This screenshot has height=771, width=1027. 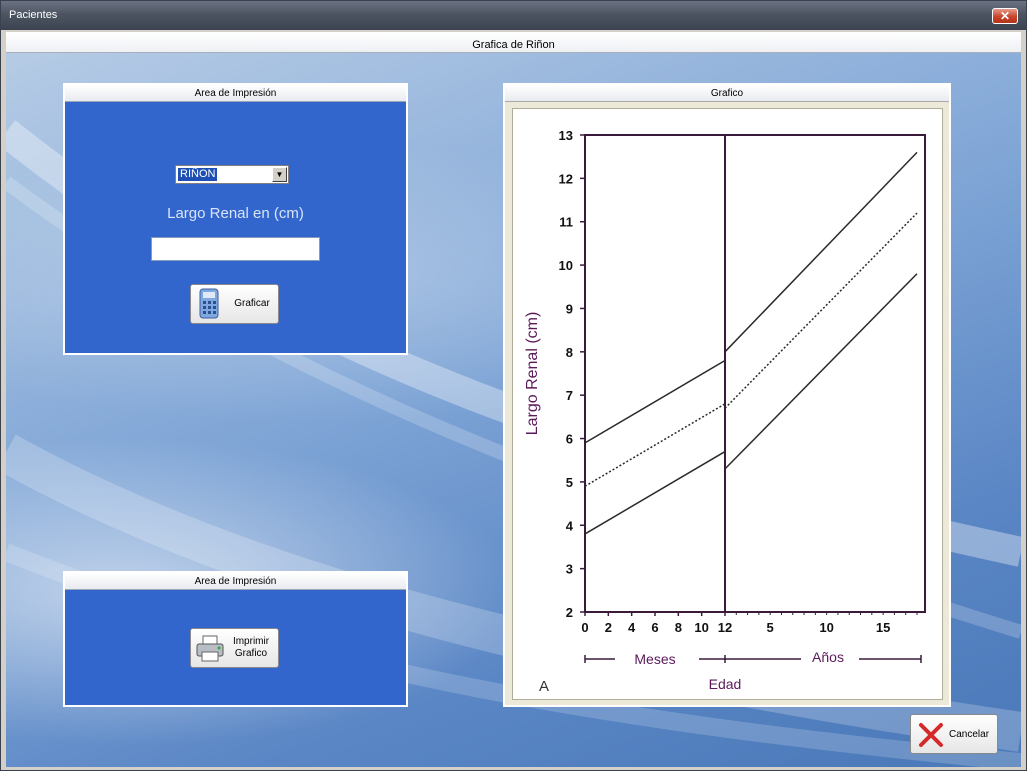 I want to click on graph-panel-title: Grafico, so click(x=727, y=93).